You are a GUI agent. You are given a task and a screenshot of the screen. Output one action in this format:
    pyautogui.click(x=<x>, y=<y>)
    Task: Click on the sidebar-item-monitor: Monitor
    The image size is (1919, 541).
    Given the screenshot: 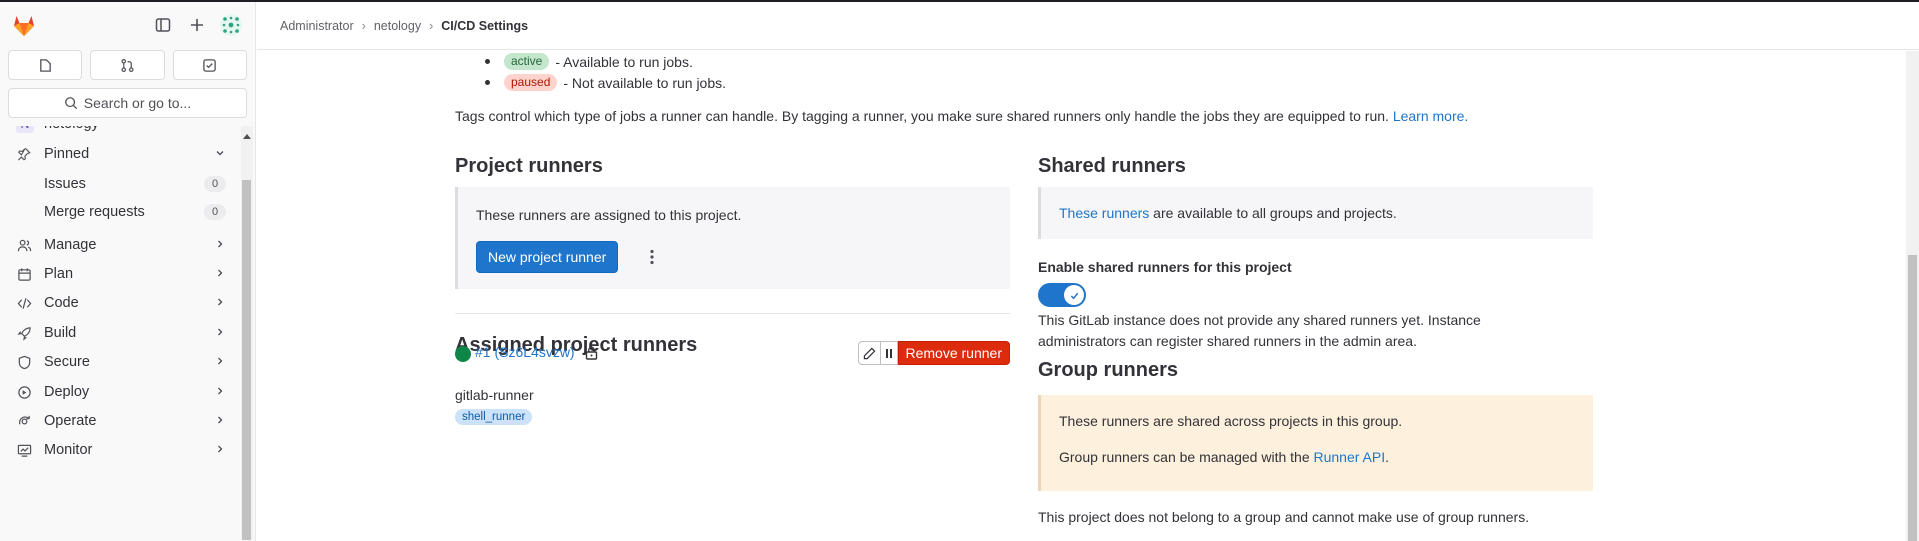 What is the action you would take?
    pyautogui.click(x=120, y=450)
    